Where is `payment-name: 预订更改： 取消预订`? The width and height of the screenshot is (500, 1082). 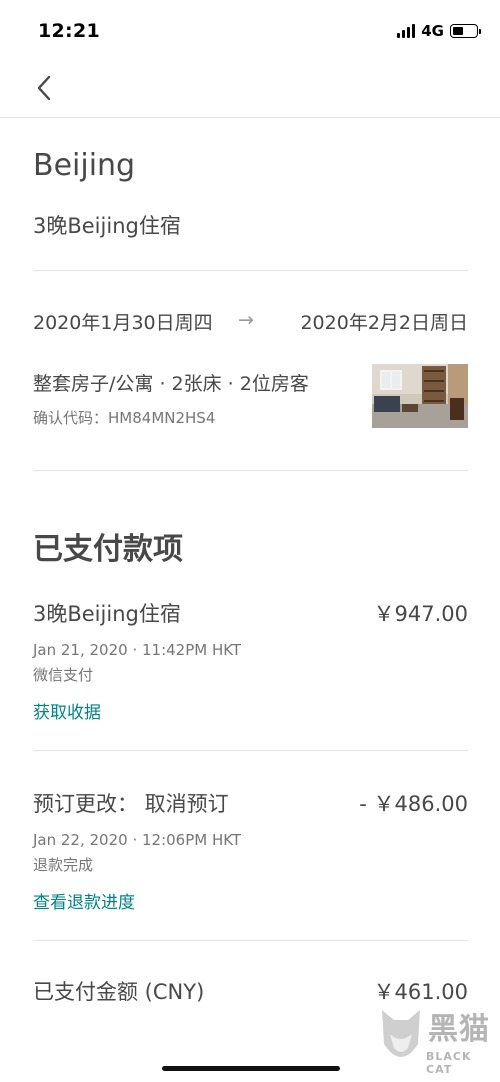
payment-name: 预订更改： 取消预订 is located at coordinates (131, 804).